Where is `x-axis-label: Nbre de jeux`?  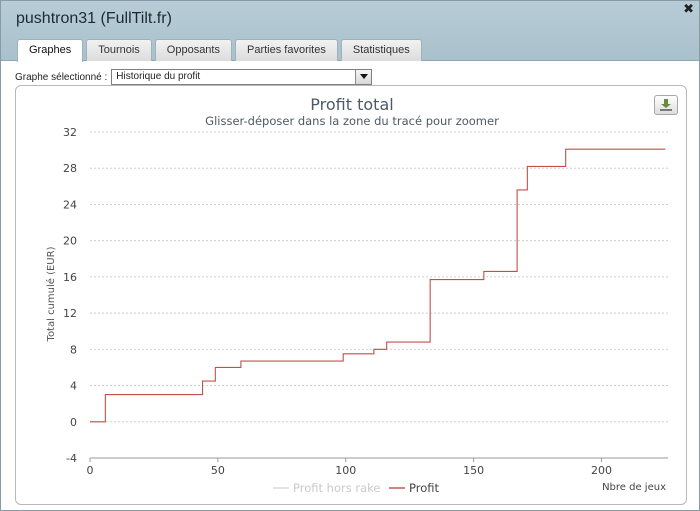
x-axis-label: Nbre de jeux is located at coordinates (634, 487).